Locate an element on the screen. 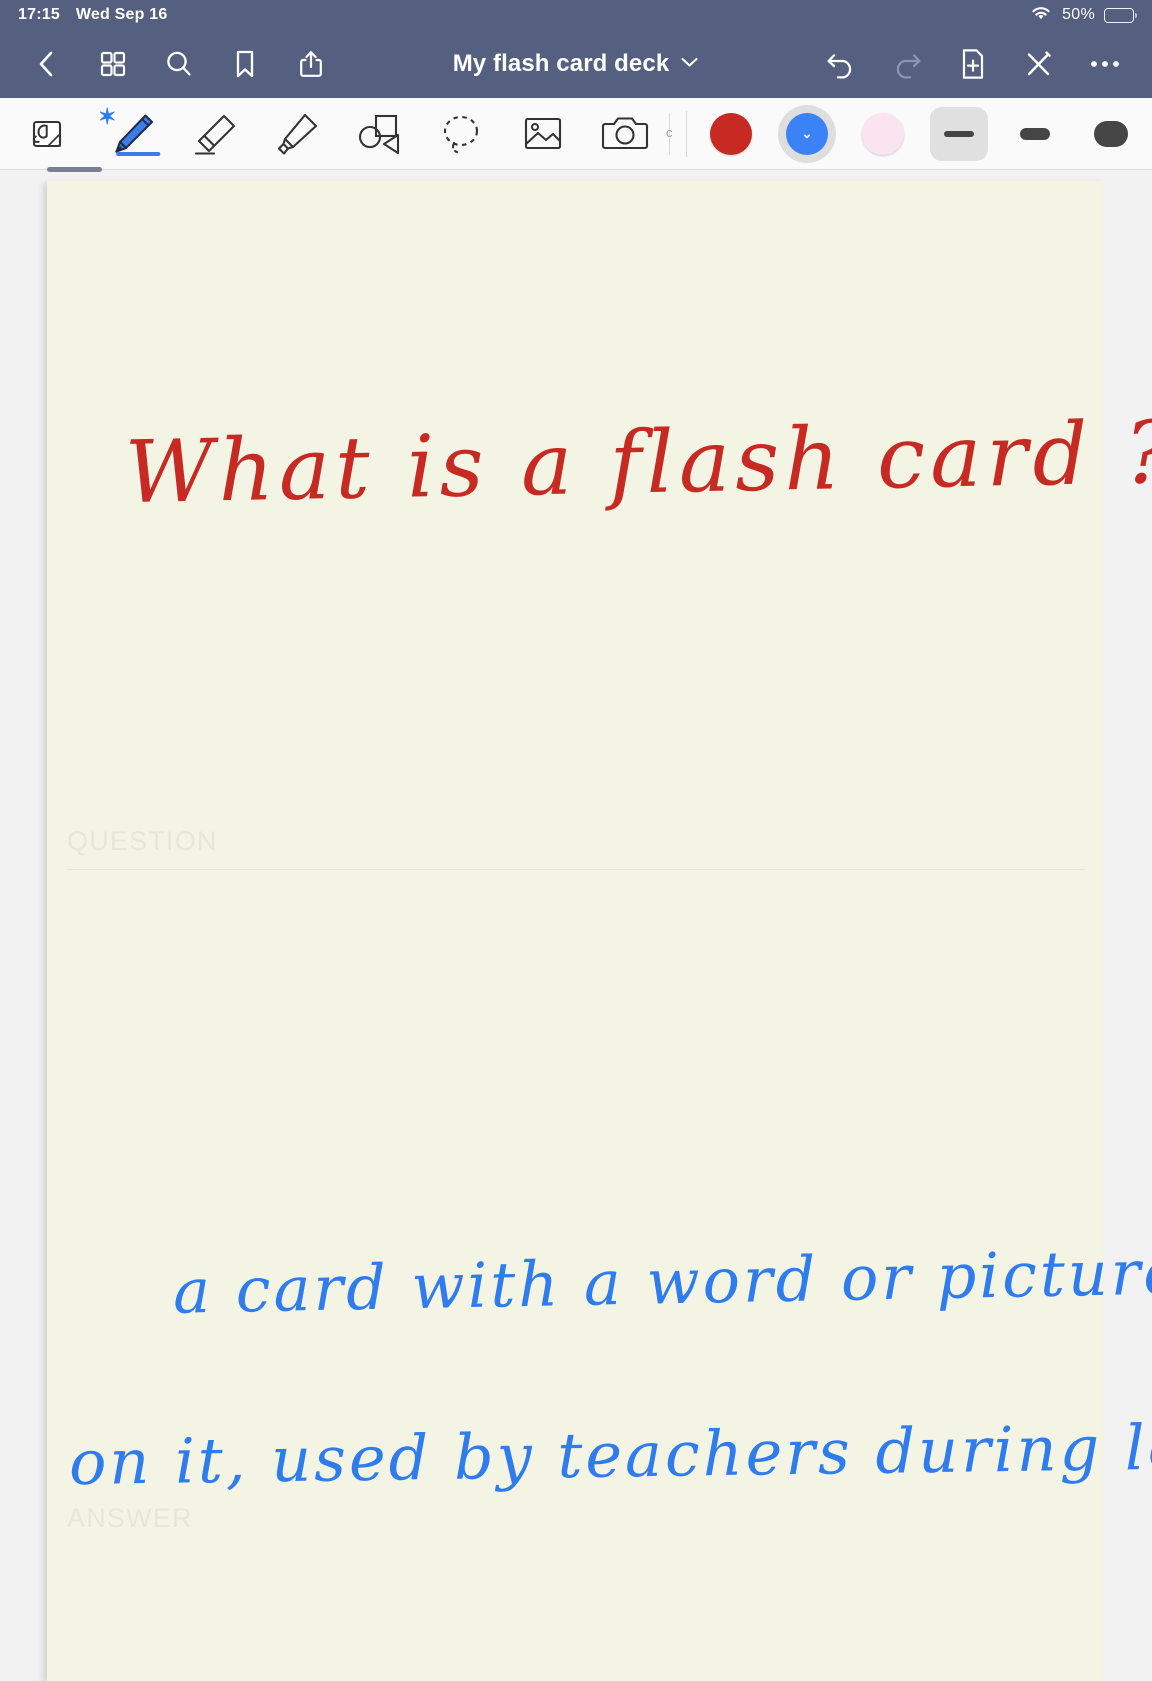 This screenshot has height=1681, width=1152. battery-icon is located at coordinates (1120, 15).